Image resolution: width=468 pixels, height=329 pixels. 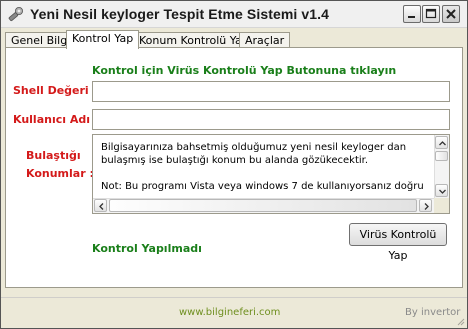 What do you see at coordinates (60, 173) in the screenshot?
I see `locations-label-line2: Konumlar :` at bounding box center [60, 173].